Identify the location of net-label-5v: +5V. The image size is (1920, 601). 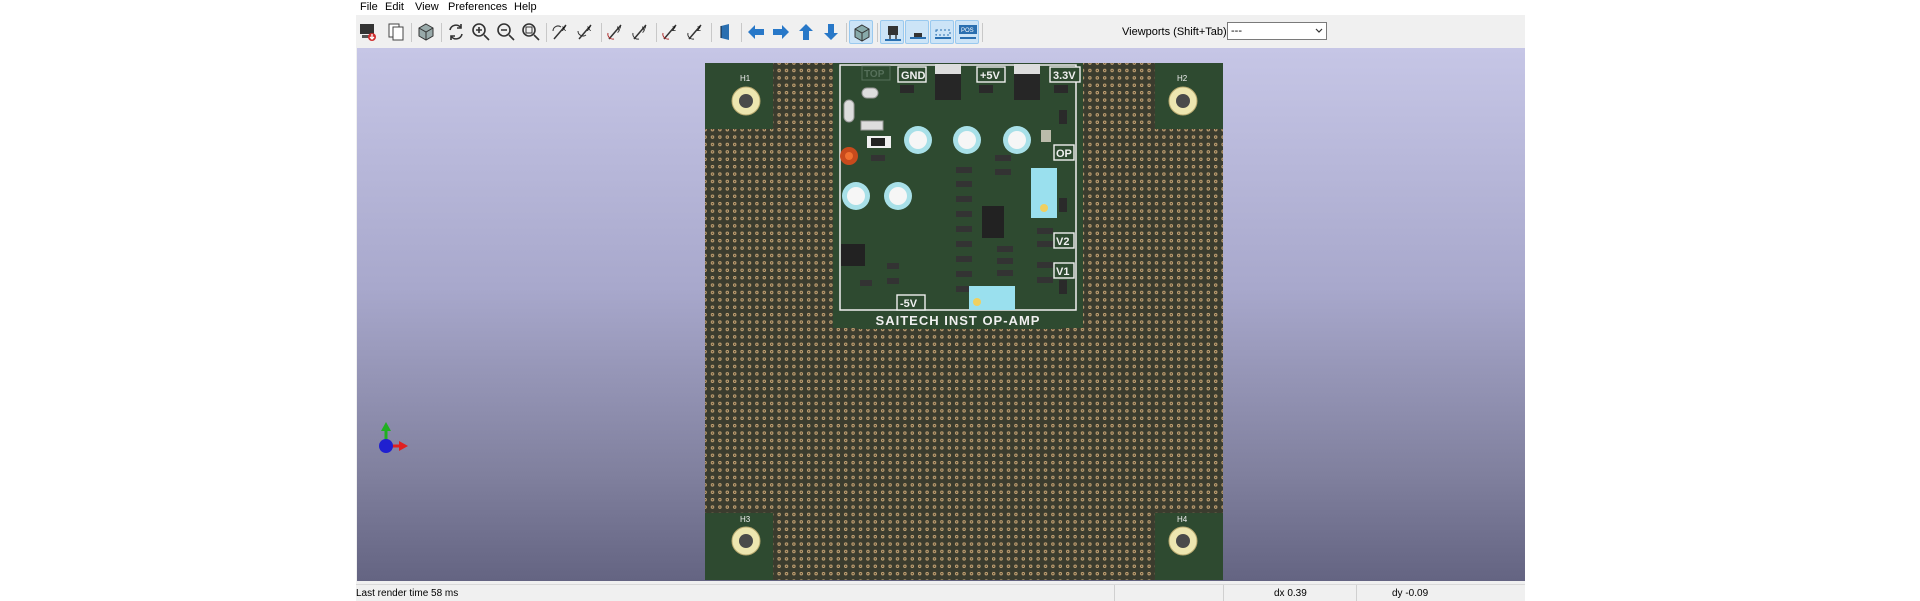
(990, 76).